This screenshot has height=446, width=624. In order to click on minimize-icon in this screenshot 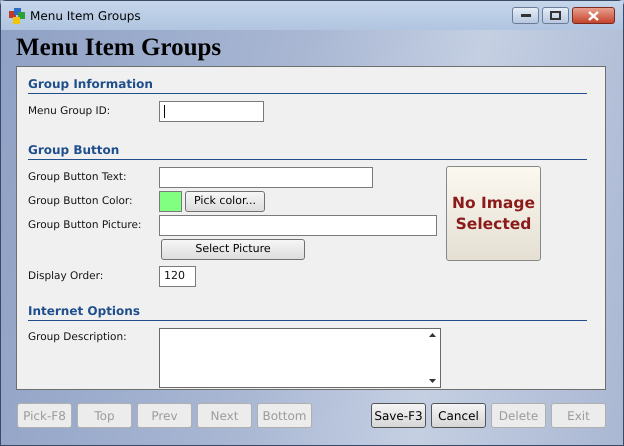, I will do `click(525, 16)`.